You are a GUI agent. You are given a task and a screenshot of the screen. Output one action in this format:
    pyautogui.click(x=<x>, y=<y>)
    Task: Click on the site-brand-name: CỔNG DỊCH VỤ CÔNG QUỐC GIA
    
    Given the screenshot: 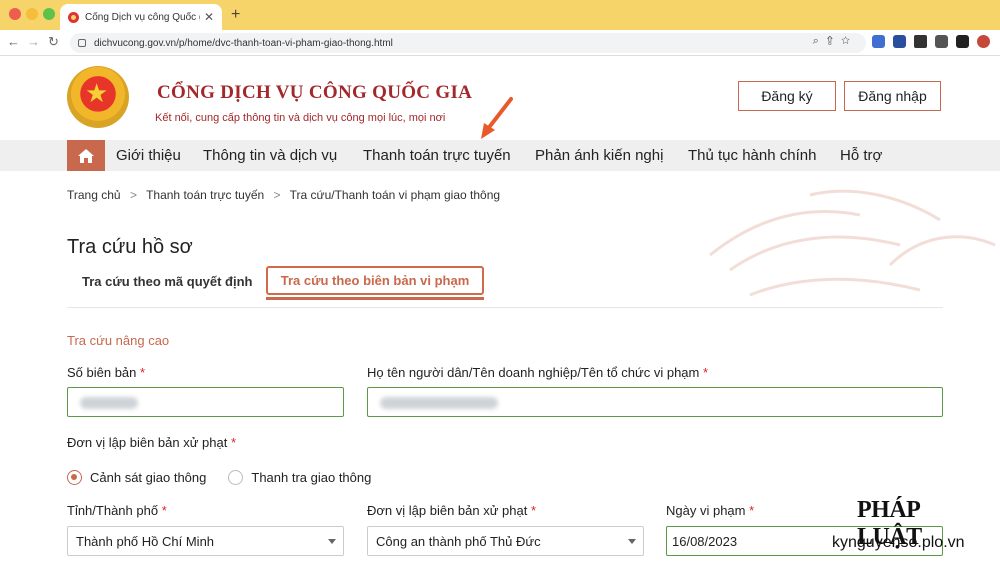 What is the action you would take?
    pyautogui.click(x=314, y=93)
    